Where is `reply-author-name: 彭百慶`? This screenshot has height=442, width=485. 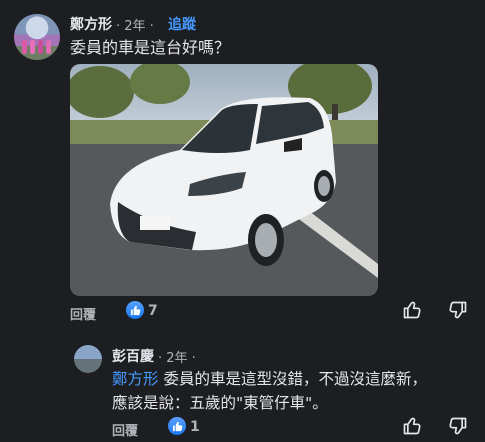
reply-author-name: 彭百慶 is located at coordinates (133, 356).